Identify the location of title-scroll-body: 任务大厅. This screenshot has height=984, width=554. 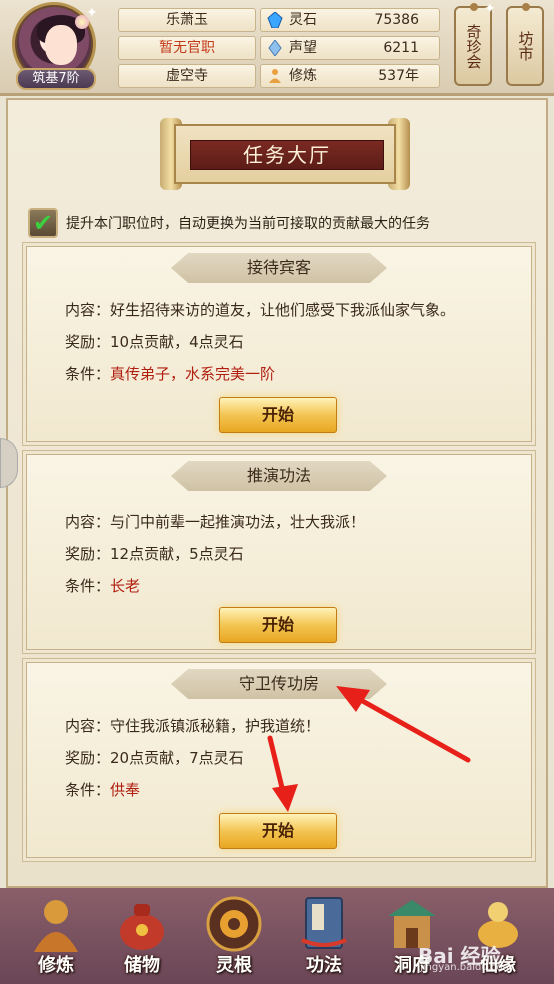
(285, 154).